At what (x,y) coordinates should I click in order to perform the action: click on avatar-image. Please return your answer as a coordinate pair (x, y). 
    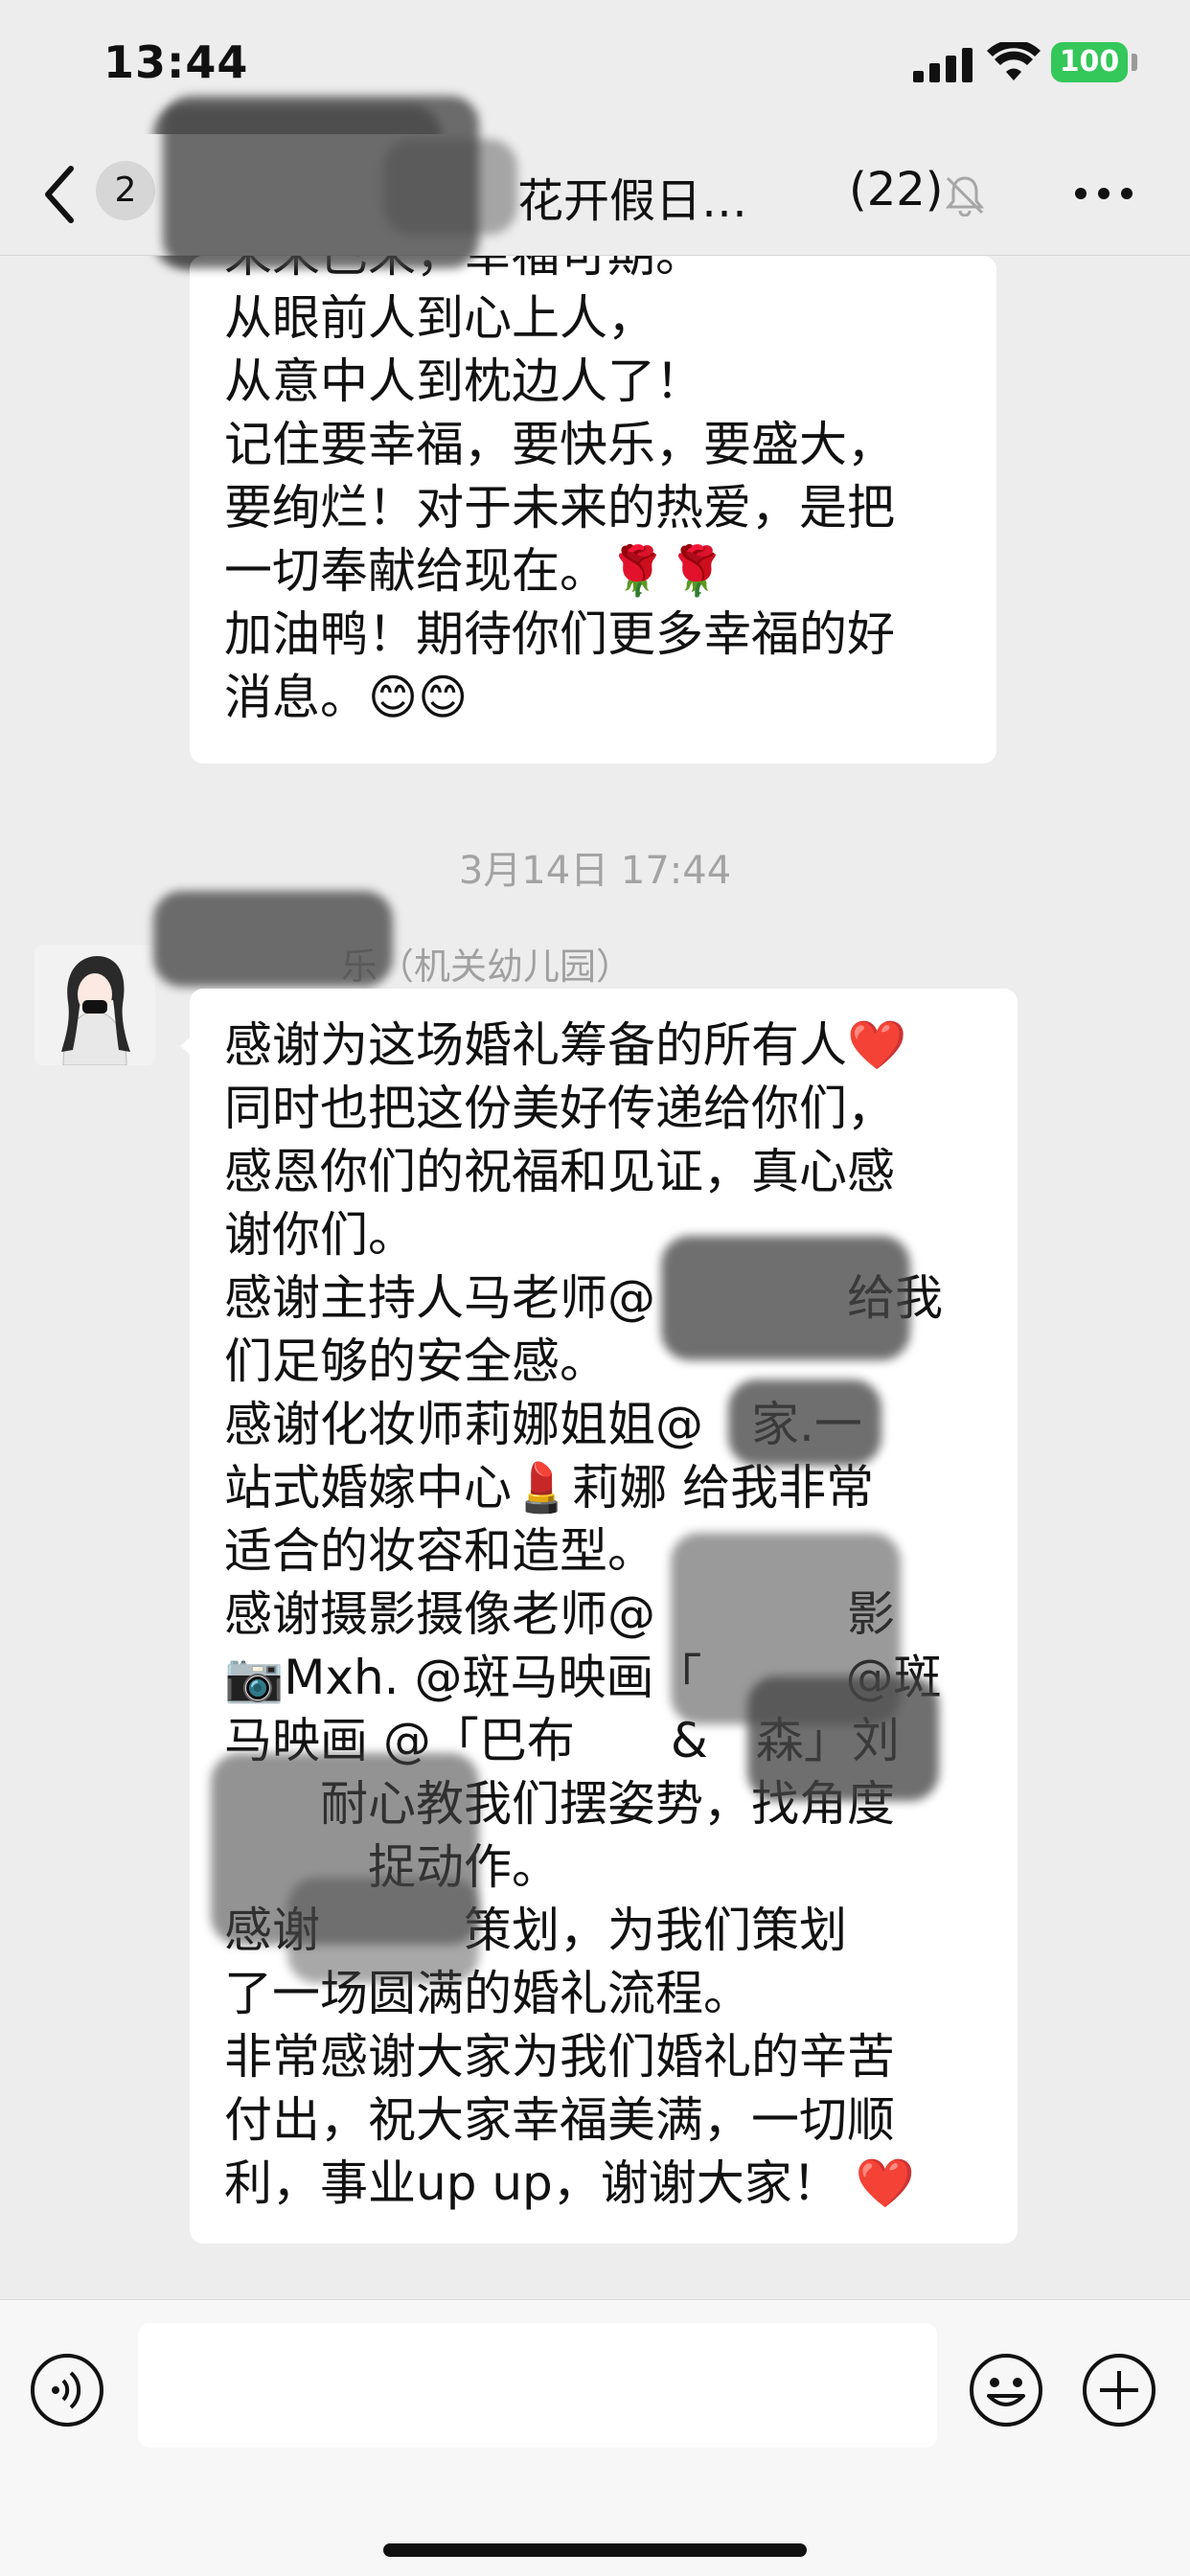
    Looking at the image, I should click on (95, 1005).